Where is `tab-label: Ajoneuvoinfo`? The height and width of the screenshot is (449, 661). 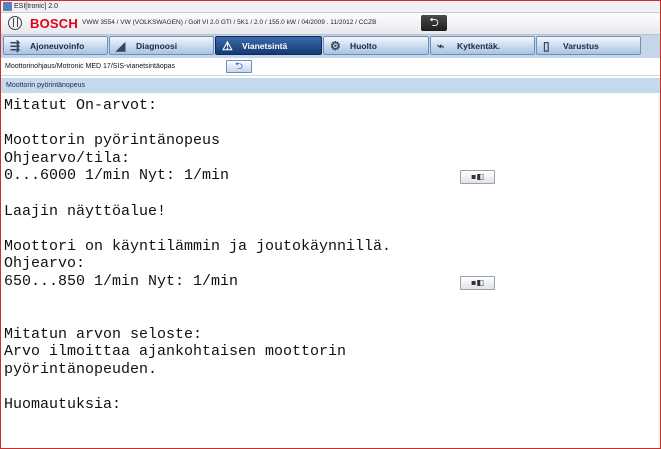 tab-label: Ajoneuvoinfo is located at coordinates (57, 46).